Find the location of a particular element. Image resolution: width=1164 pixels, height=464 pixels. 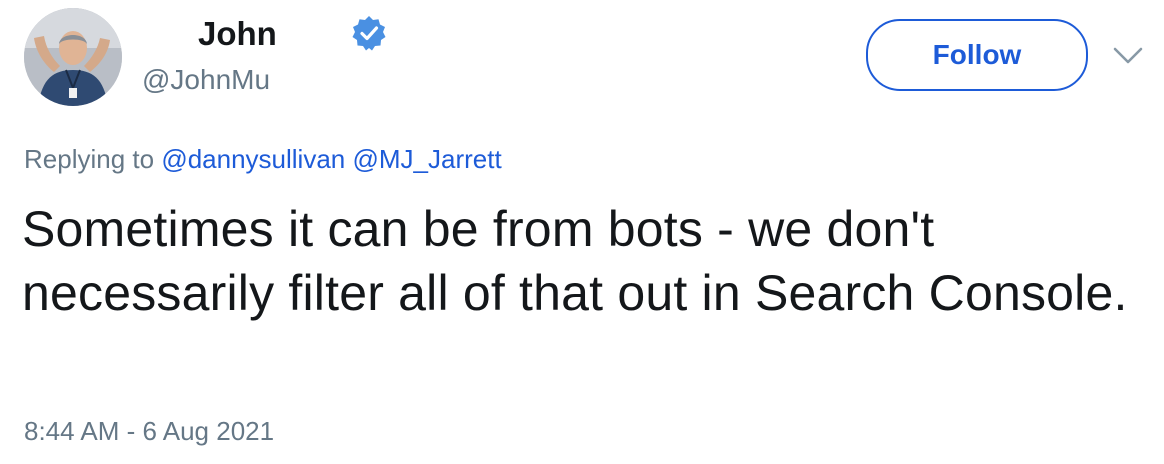

tweet-timestamp: 8:44 AM - 6 Aug 2021 is located at coordinates (149, 431).